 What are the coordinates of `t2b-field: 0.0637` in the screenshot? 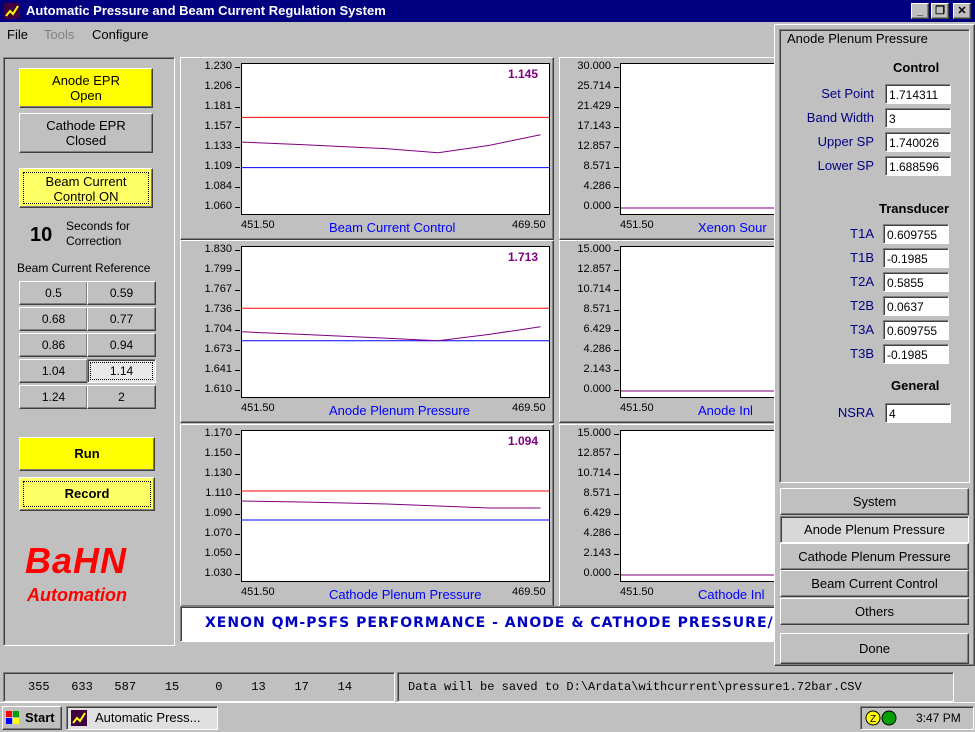 It's located at (916, 306).